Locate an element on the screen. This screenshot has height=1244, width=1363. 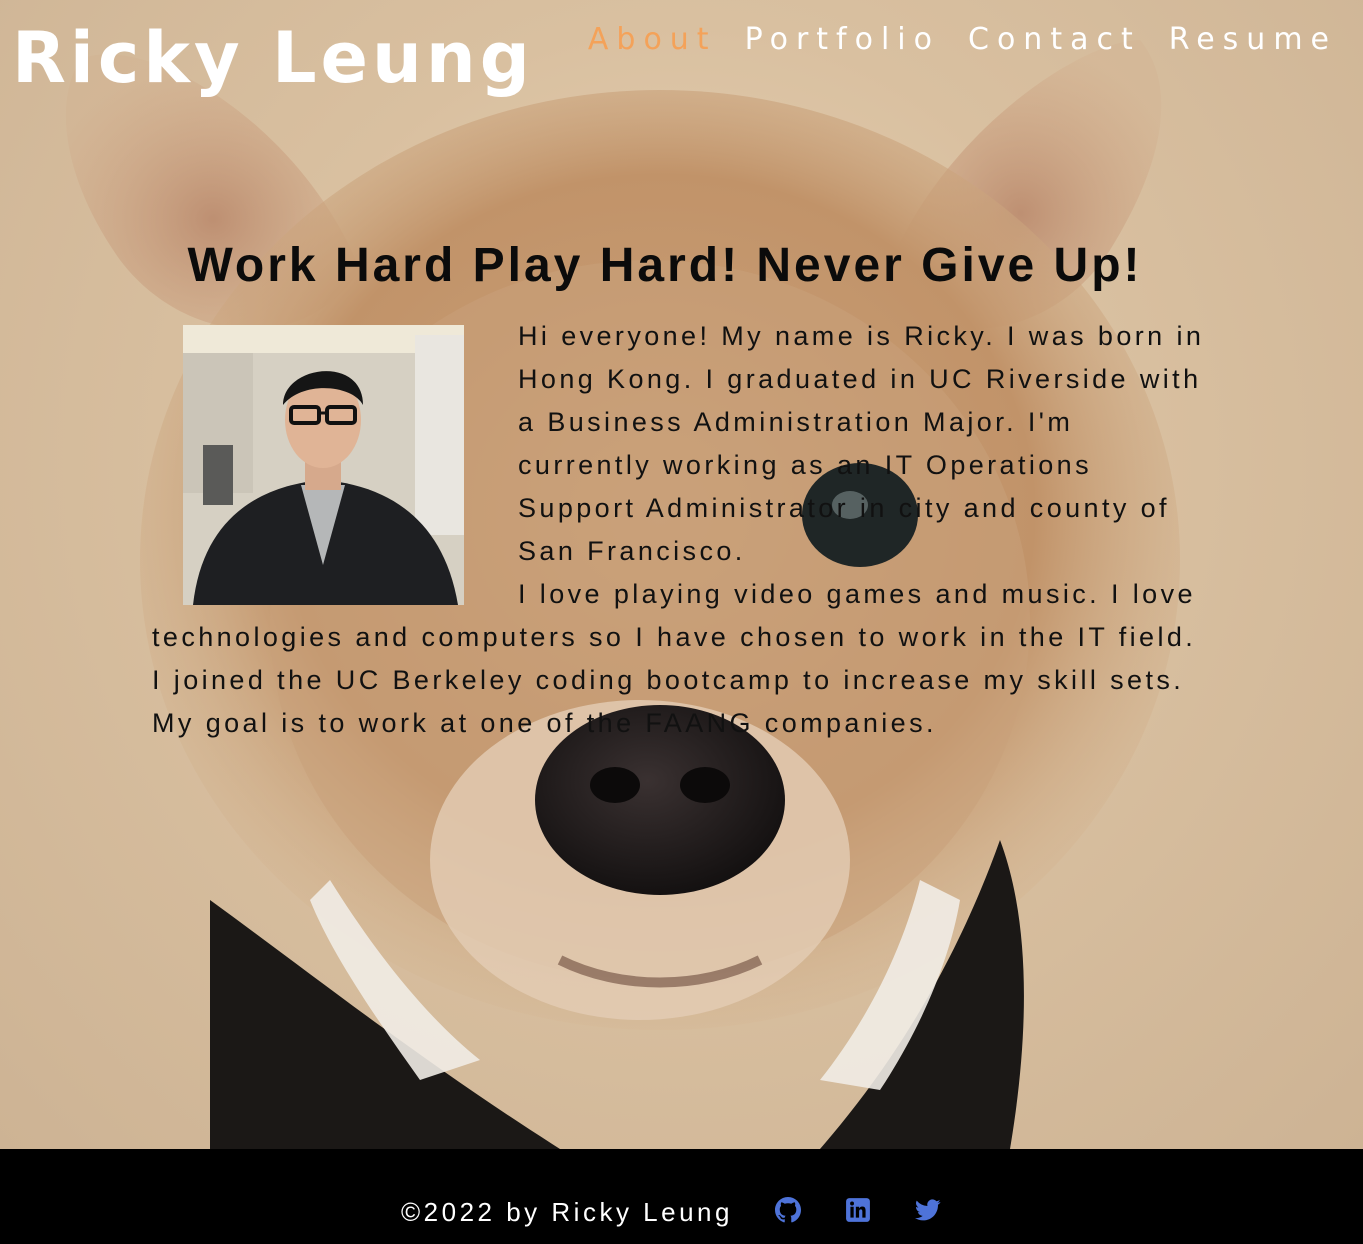
site-title: Ricky Leung is located at coordinates (273, 58).